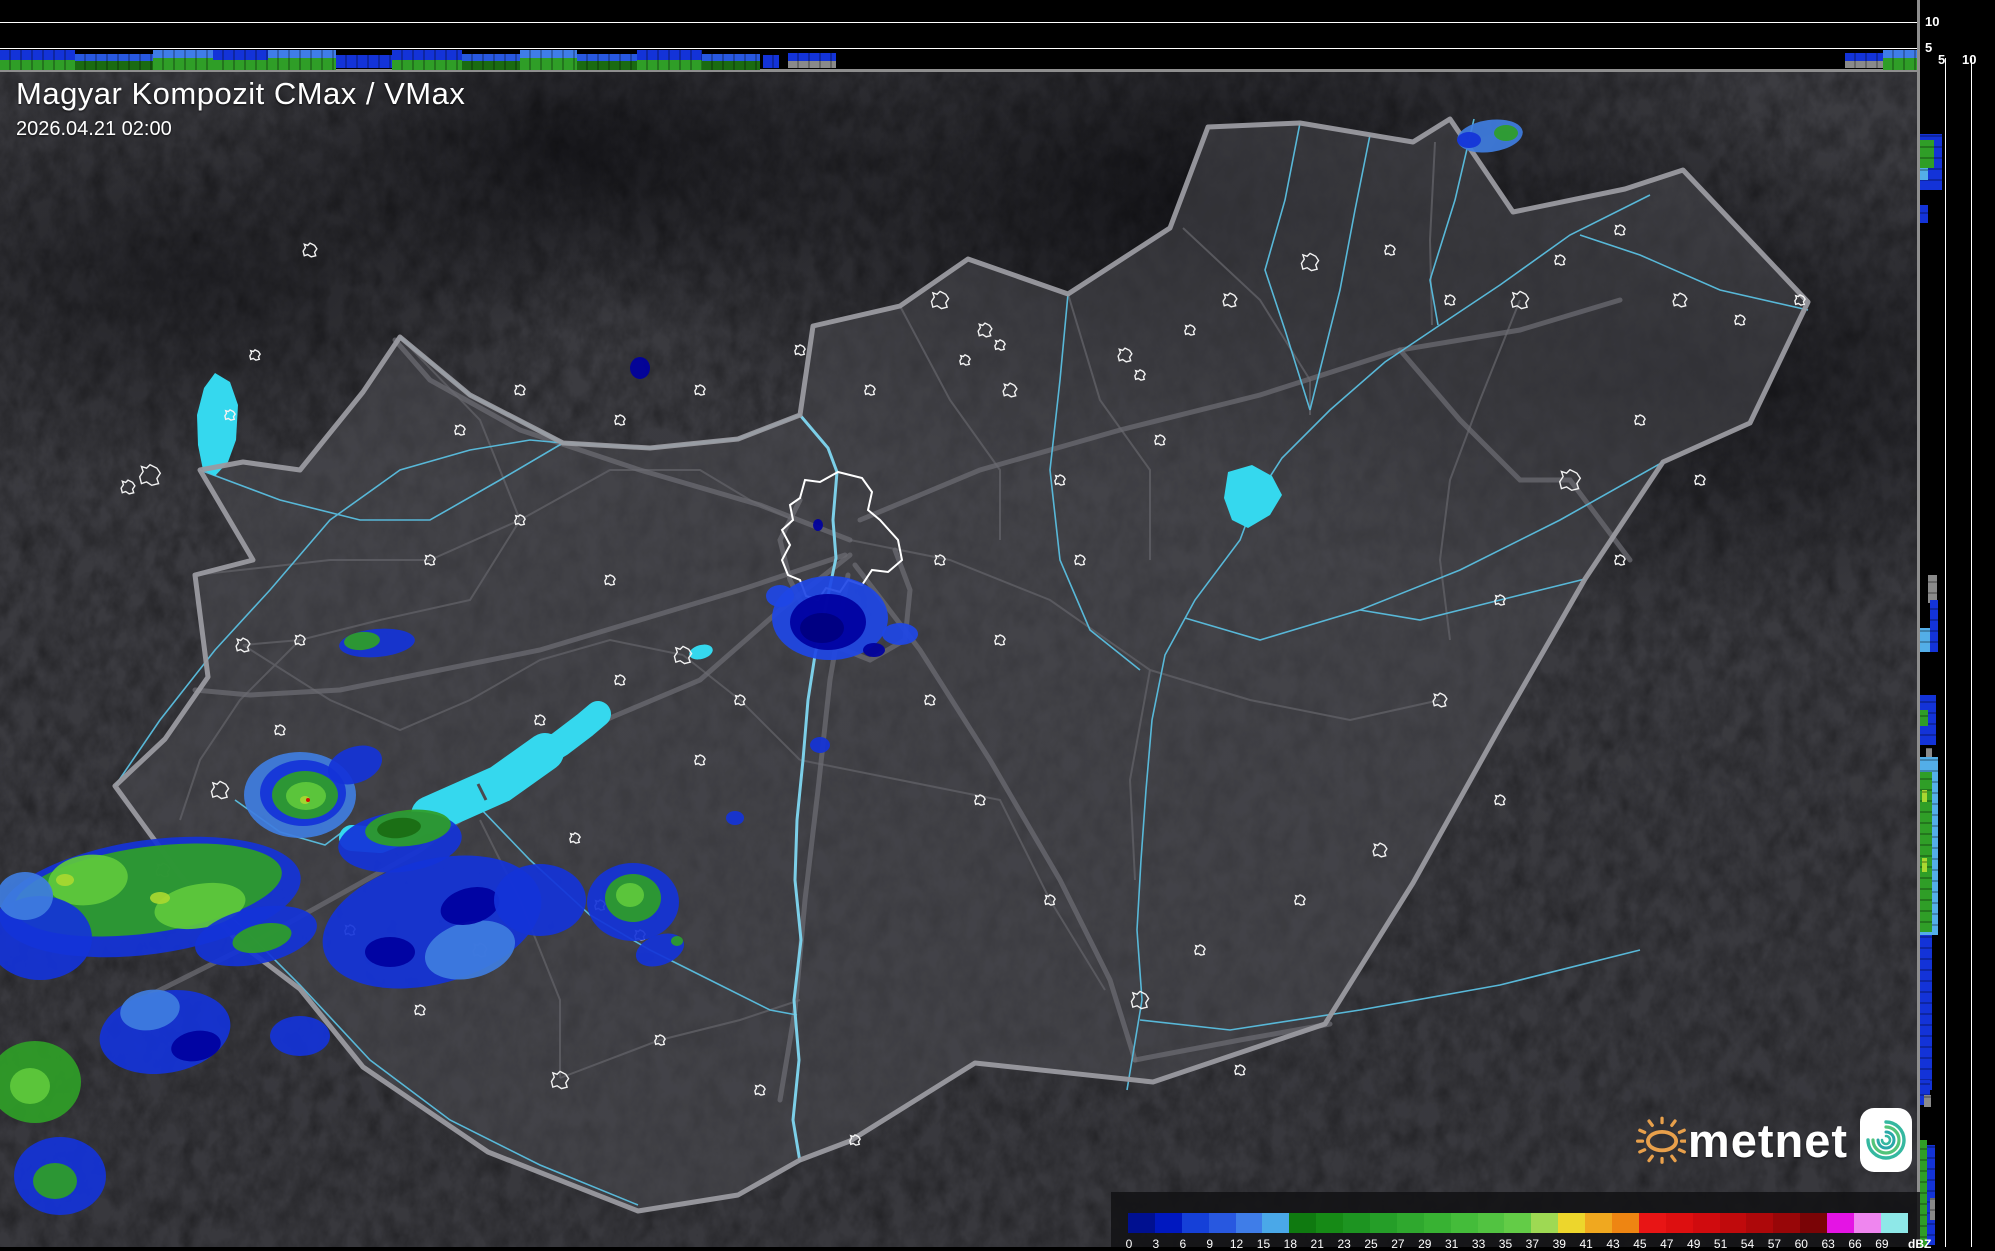 Image resolution: width=1995 pixels, height=1251 pixels. I want to click on dbz-scale-cell: 47, so click(1676, 1232).